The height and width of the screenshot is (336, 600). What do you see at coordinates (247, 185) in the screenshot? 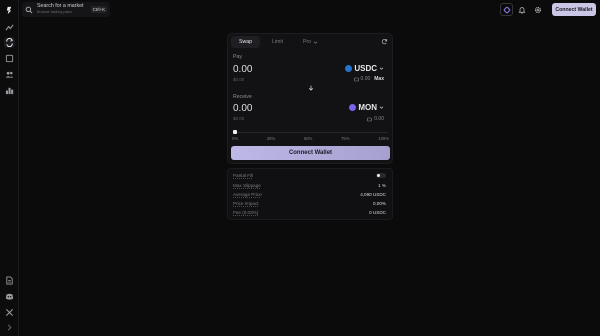
I see `max-slippage-label: Max Slippage` at bounding box center [247, 185].